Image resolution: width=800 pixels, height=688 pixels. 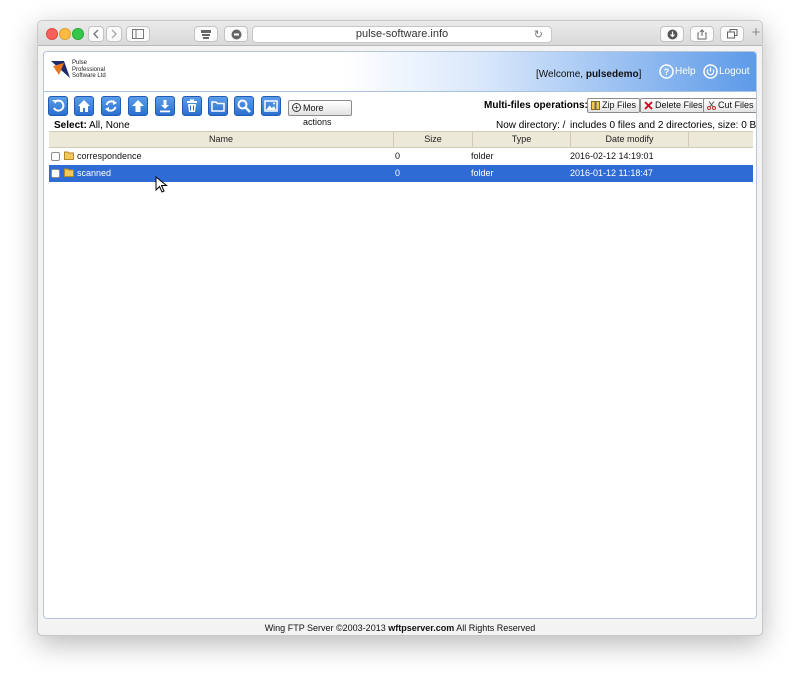 I want to click on close-window-button, so click(x=52, y=34).